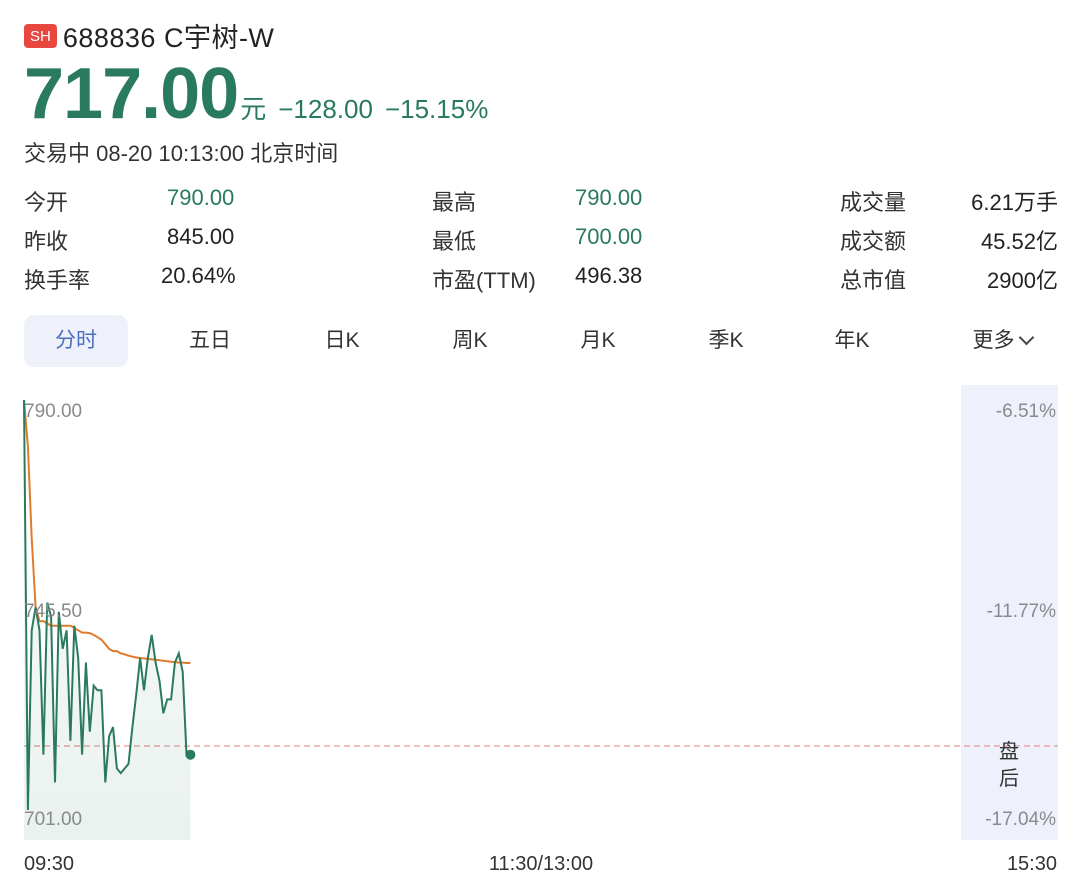 The image size is (1080, 886). What do you see at coordinates (726, 341) in the screenshot?
I see `tab-quarterly-k: 季K` at bounding box center [726, 341].